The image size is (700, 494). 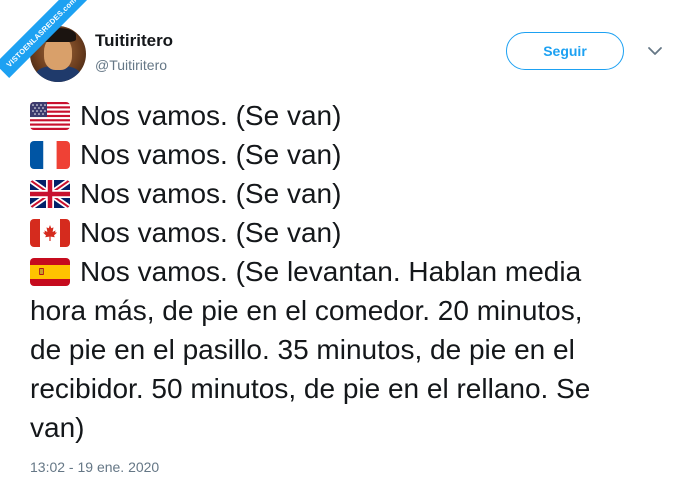 What do you see at coordinates (655, 51) in the screenshot?
I see `chevron-down-icon` at bounding box center [655, 51].